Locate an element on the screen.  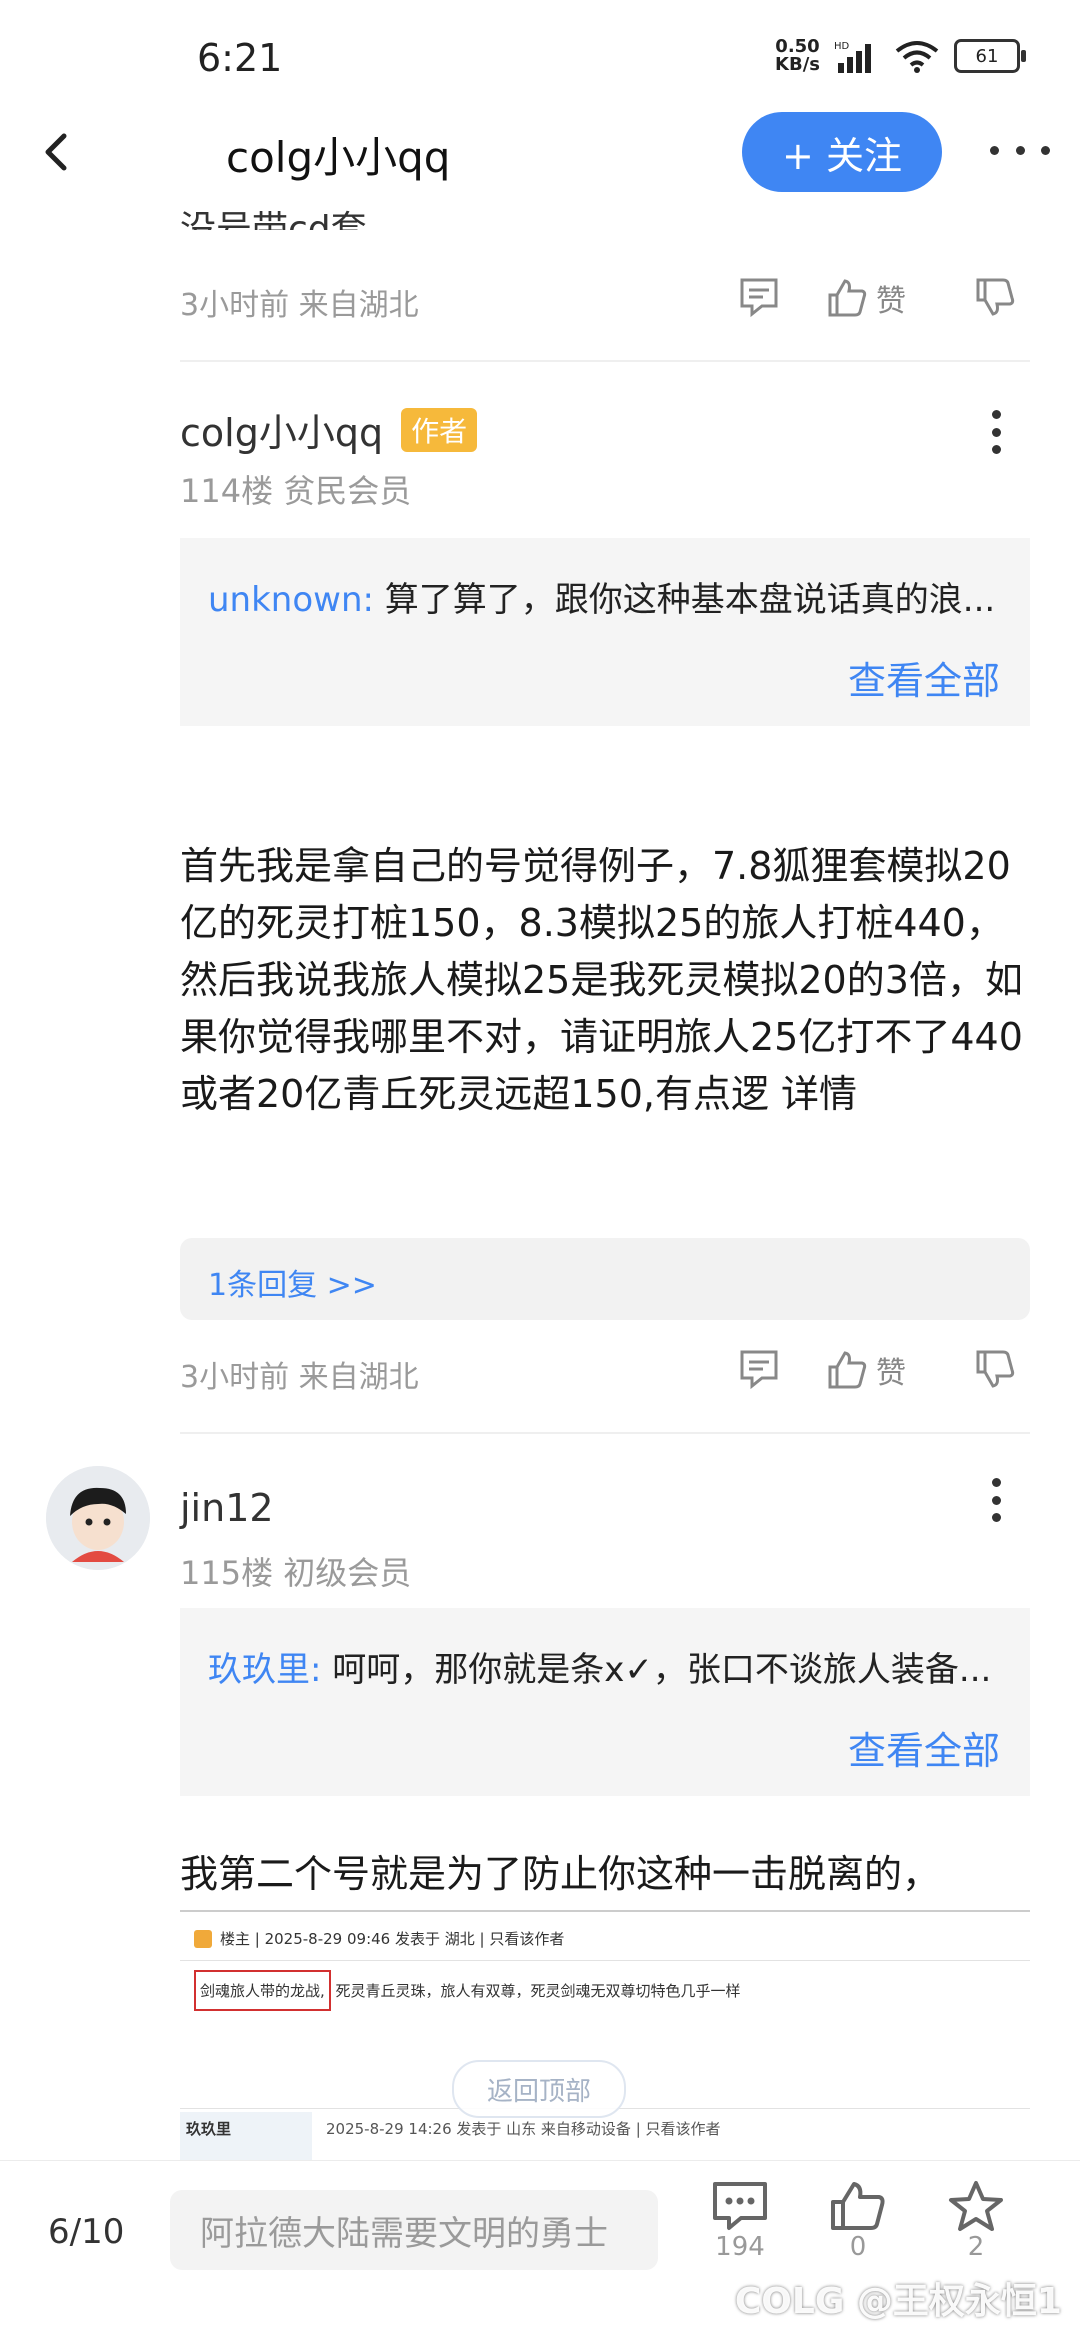
avatar-face-icon is located at coordinates (98, 1518).